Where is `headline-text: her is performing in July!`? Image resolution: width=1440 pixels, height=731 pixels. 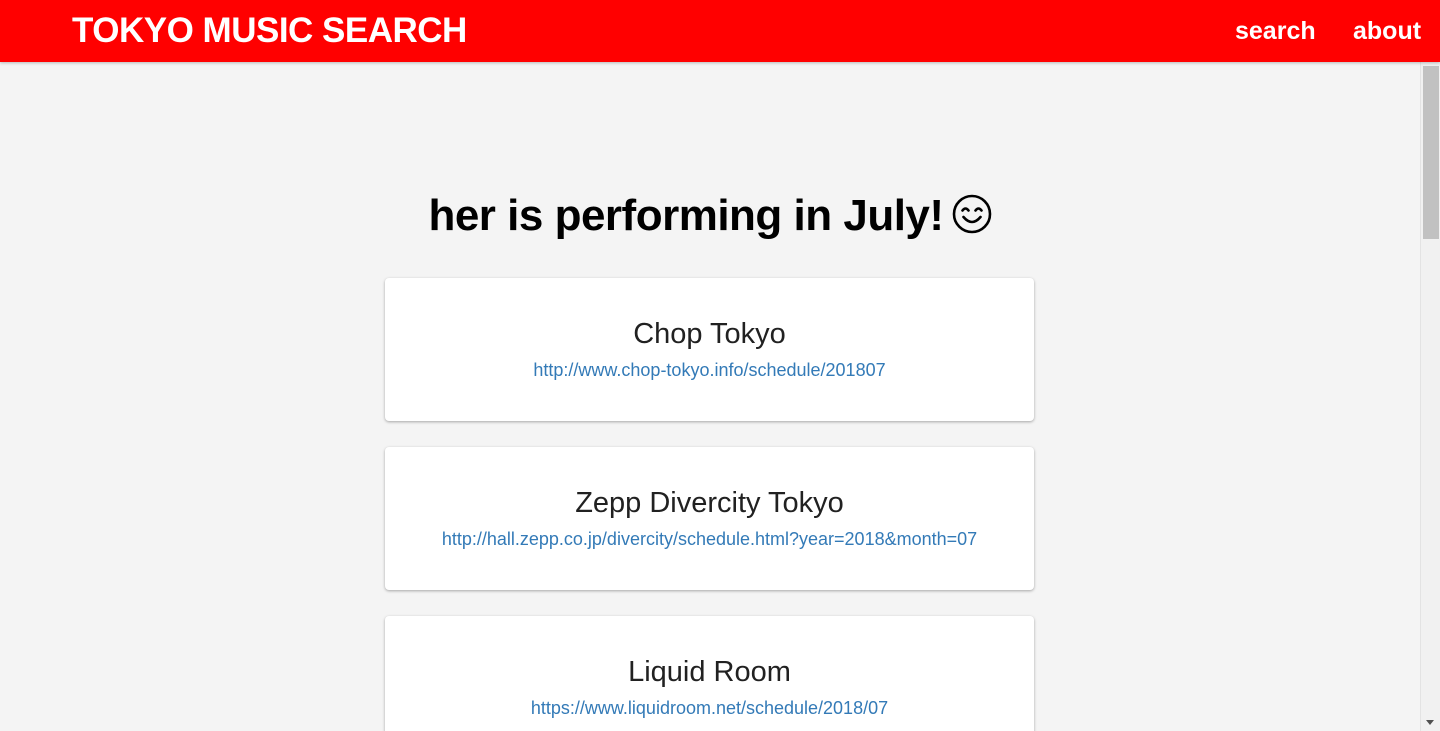 headline-text: her is performing in July! is located at coordinates (686, 215).